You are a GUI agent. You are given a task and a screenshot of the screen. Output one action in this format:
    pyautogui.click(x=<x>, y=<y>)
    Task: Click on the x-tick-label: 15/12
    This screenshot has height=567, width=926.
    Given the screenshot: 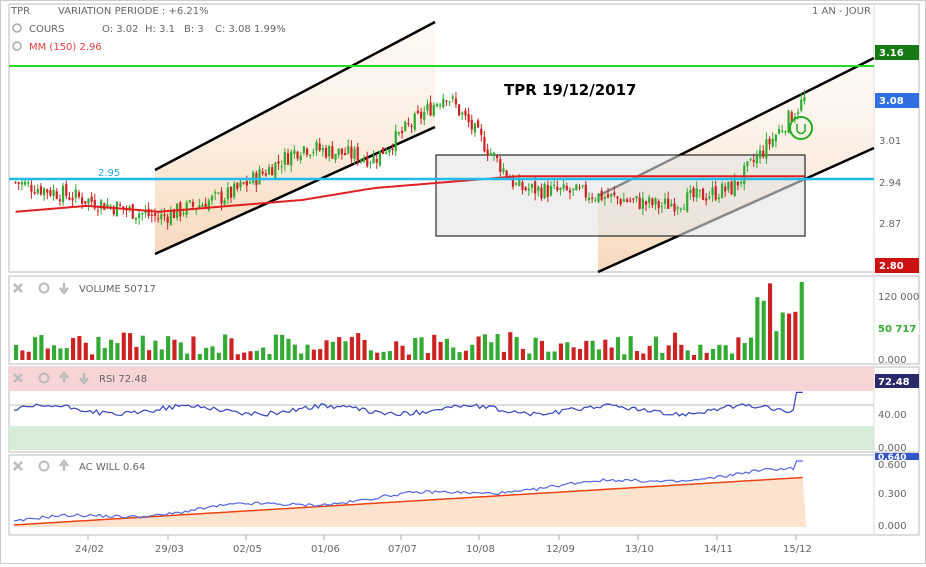 What is the action you would take?
    pyautogui.click(x=797, y=549)
    